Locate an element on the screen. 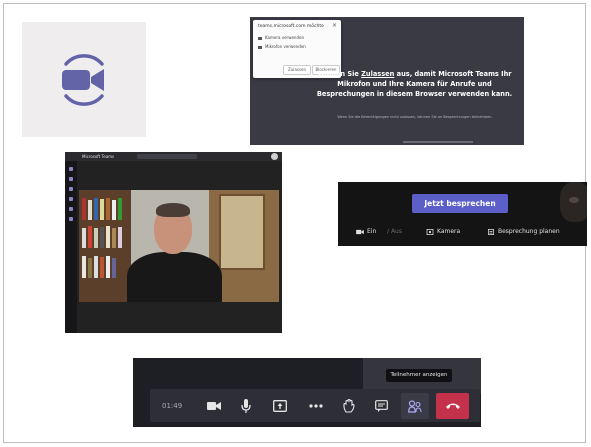 The width and height of the screenshot is (591, 447). share-screen-button is located at coordinates (280, 406).